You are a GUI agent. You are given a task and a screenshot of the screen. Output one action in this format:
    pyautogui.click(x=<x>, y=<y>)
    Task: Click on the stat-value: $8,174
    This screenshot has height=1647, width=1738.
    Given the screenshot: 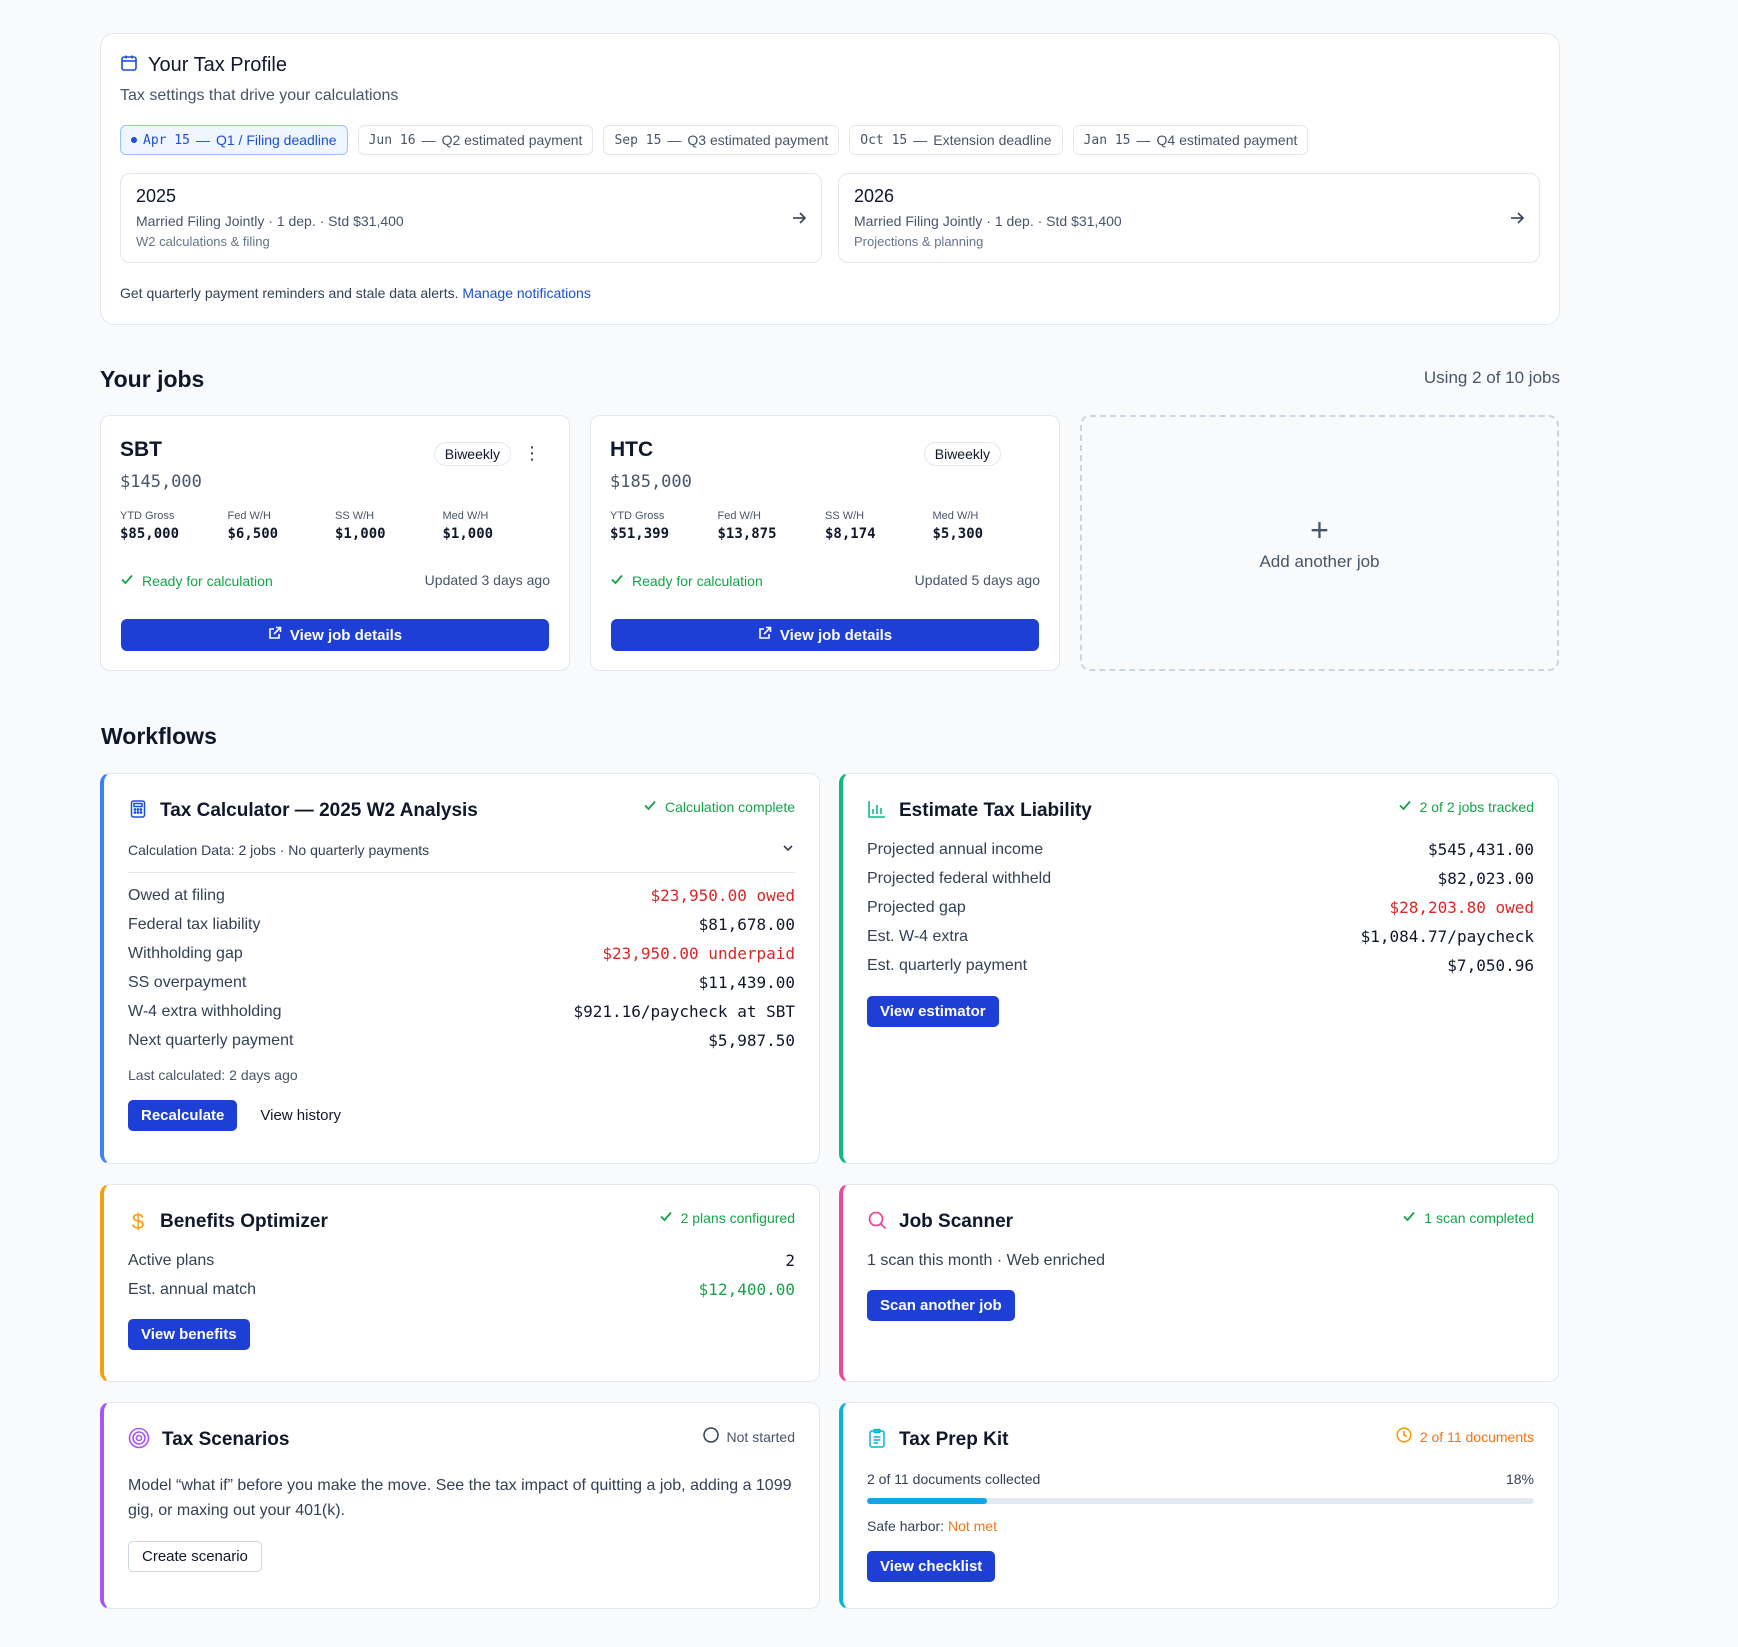 What is the action you would take?
    pyautogui.click(x=850, y=534)
    